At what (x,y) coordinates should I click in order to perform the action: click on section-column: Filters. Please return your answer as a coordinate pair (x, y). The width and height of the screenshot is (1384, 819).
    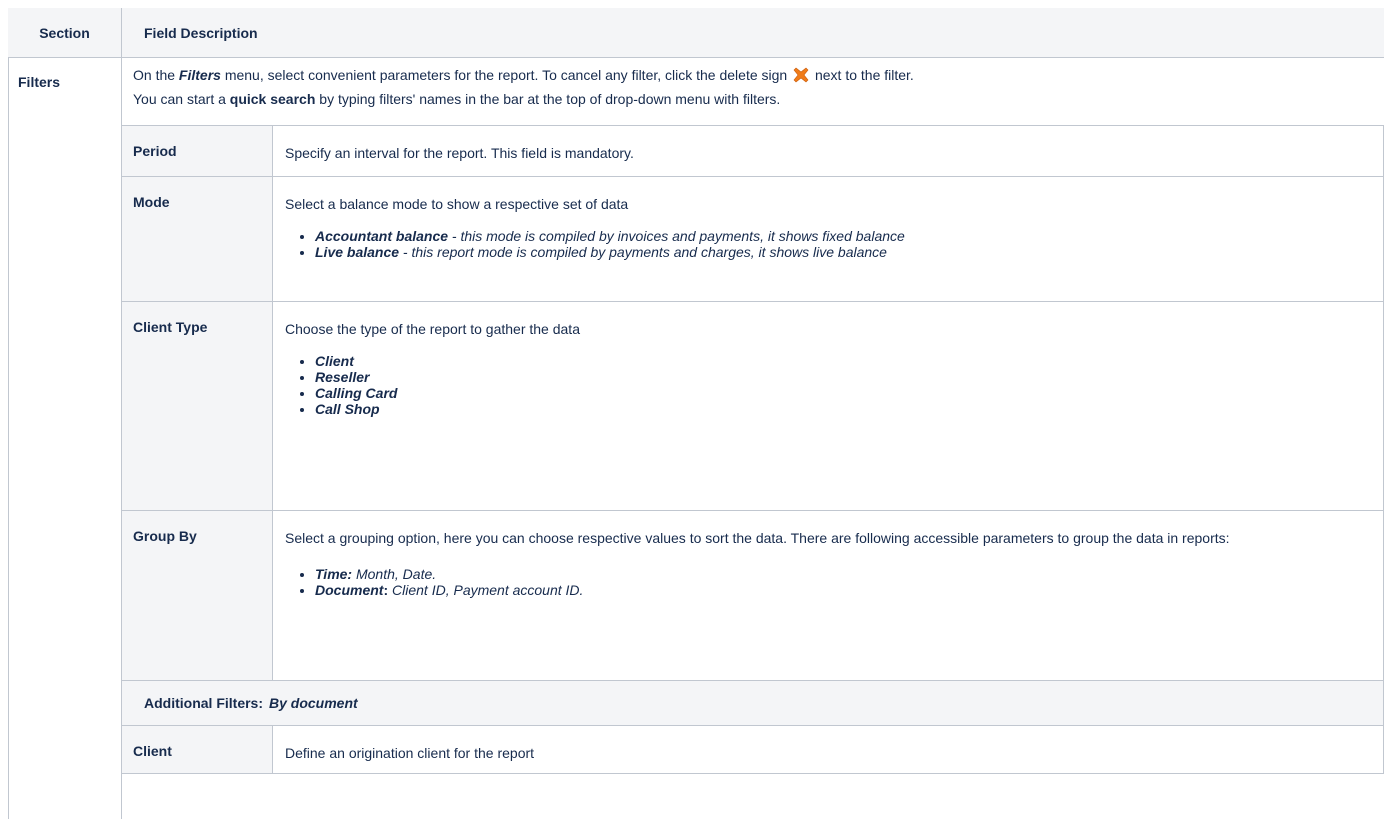
    Looking at the image, I should click on (65, 438).